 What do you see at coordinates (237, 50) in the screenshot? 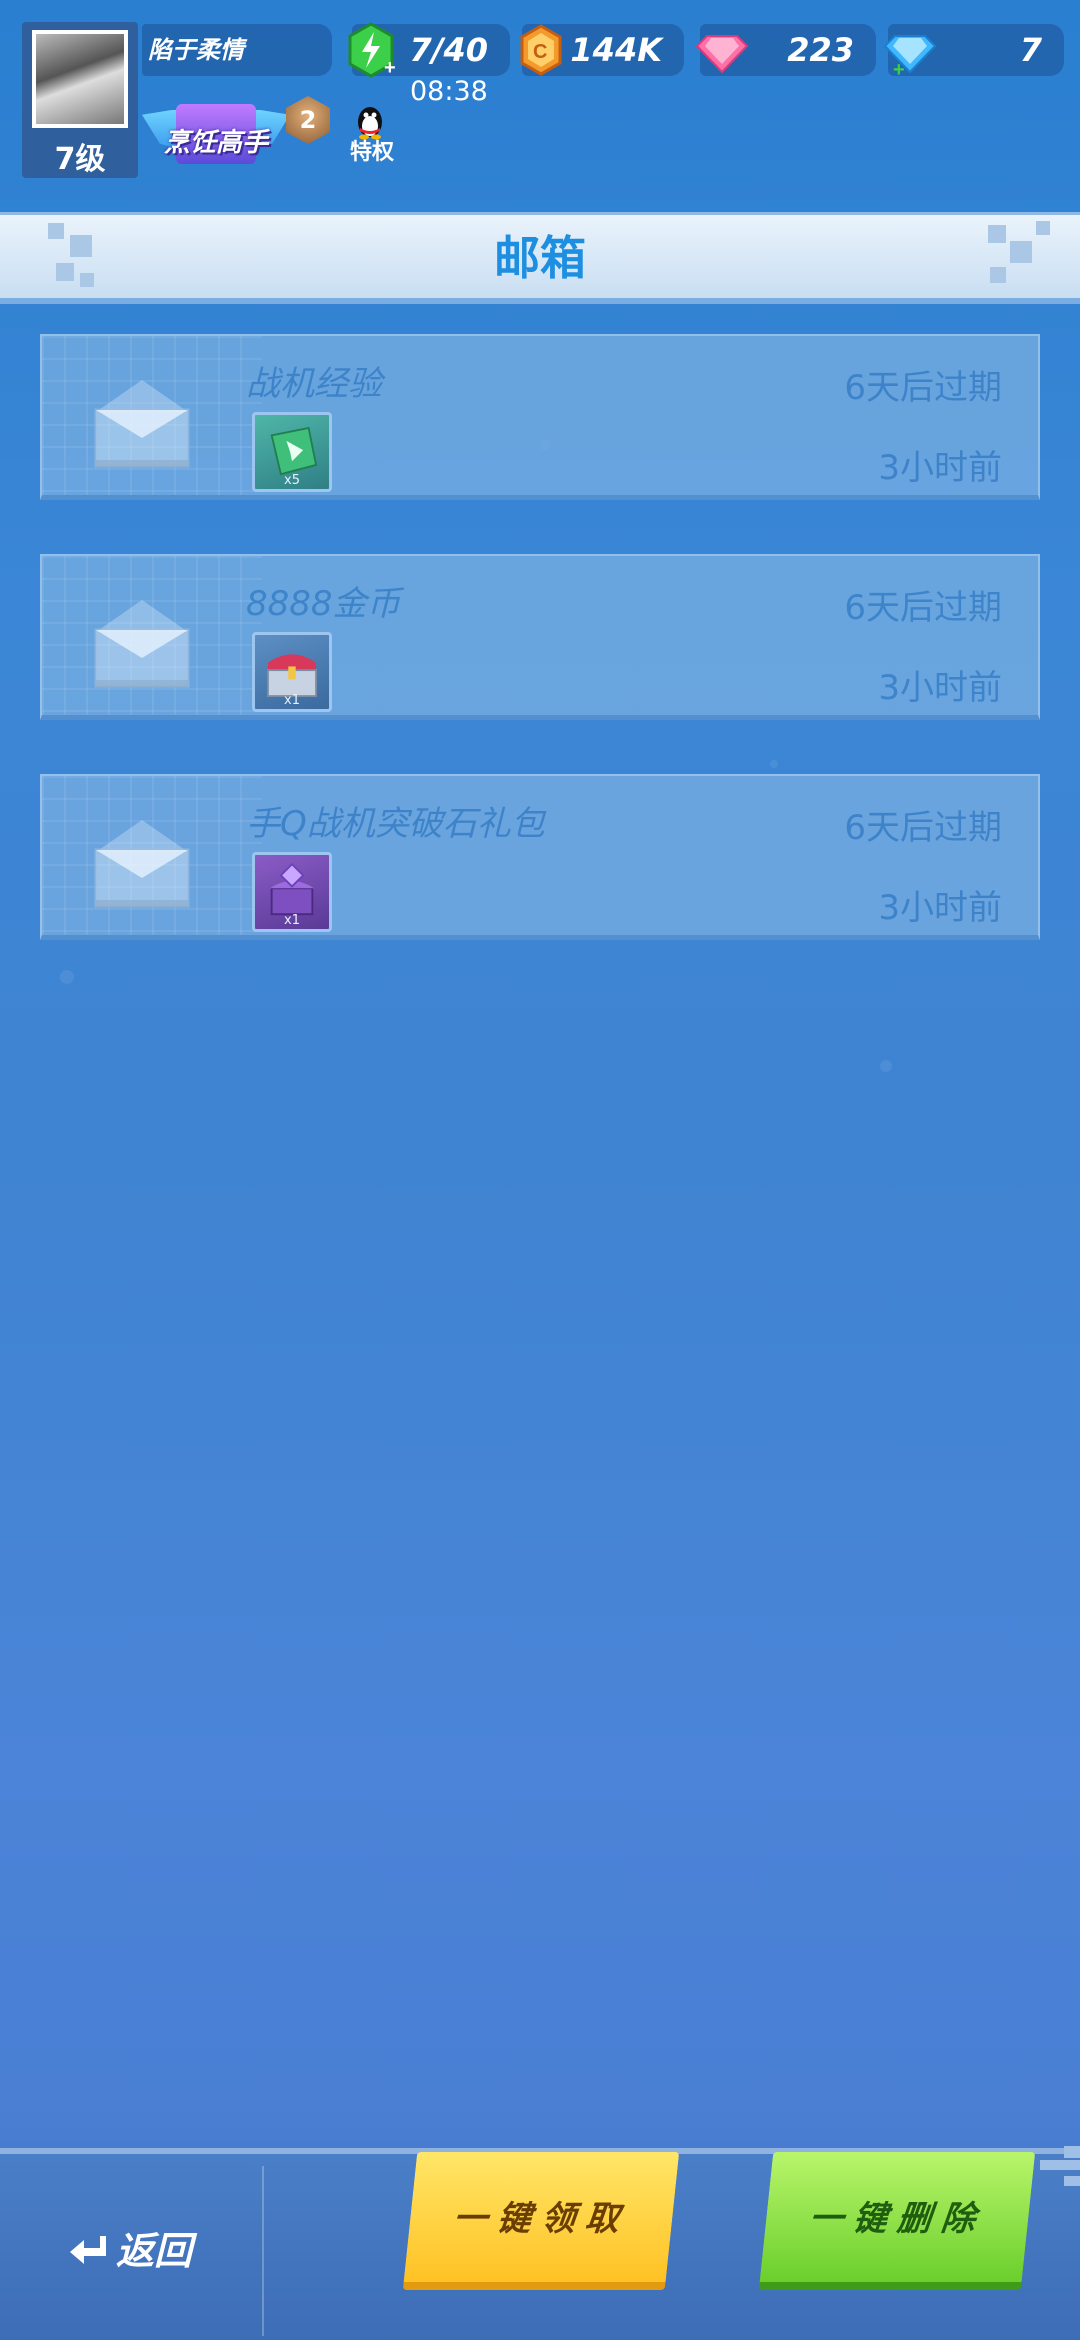
I see `player-nickname: 陷于柔情` at bounding box center [237, 50].